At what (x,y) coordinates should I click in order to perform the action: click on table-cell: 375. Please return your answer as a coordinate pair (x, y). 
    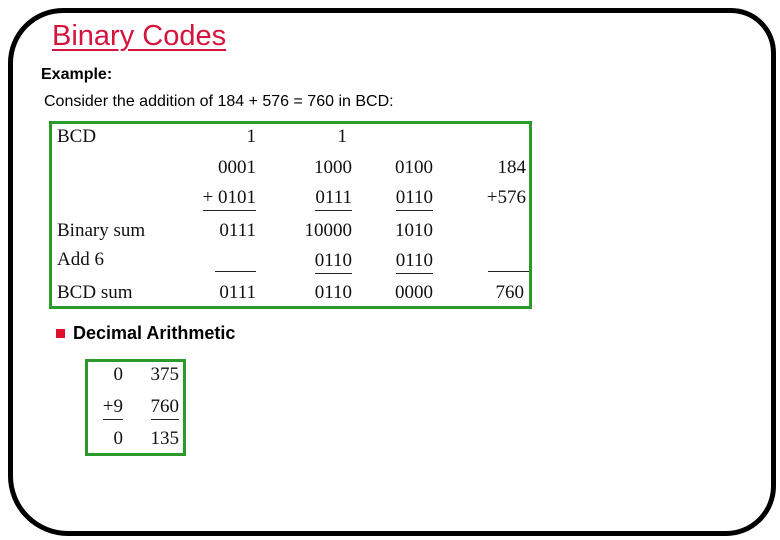
    Looking at the image, I should click on (165, 374).